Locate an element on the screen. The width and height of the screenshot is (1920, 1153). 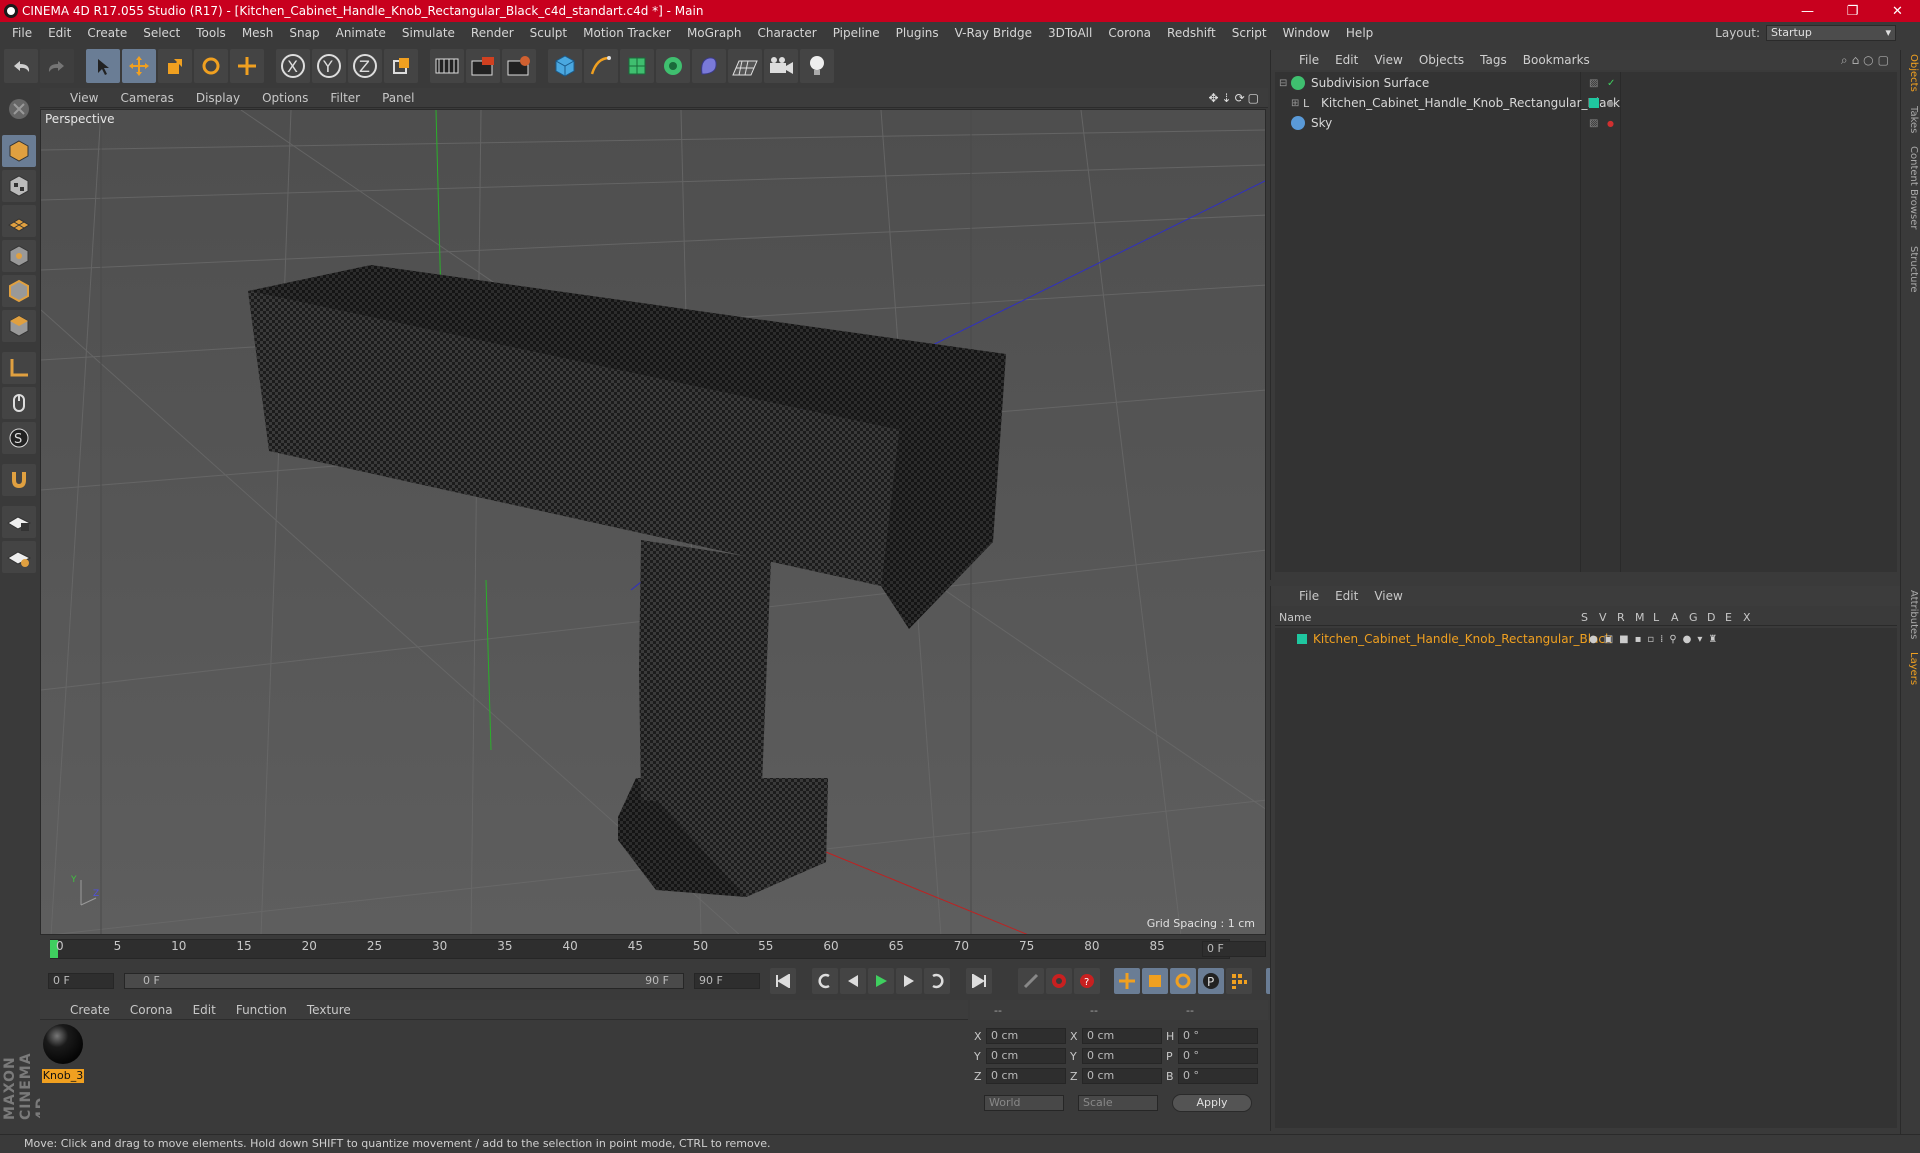
workplane-mode-icon is located at coordinates (19, 221).